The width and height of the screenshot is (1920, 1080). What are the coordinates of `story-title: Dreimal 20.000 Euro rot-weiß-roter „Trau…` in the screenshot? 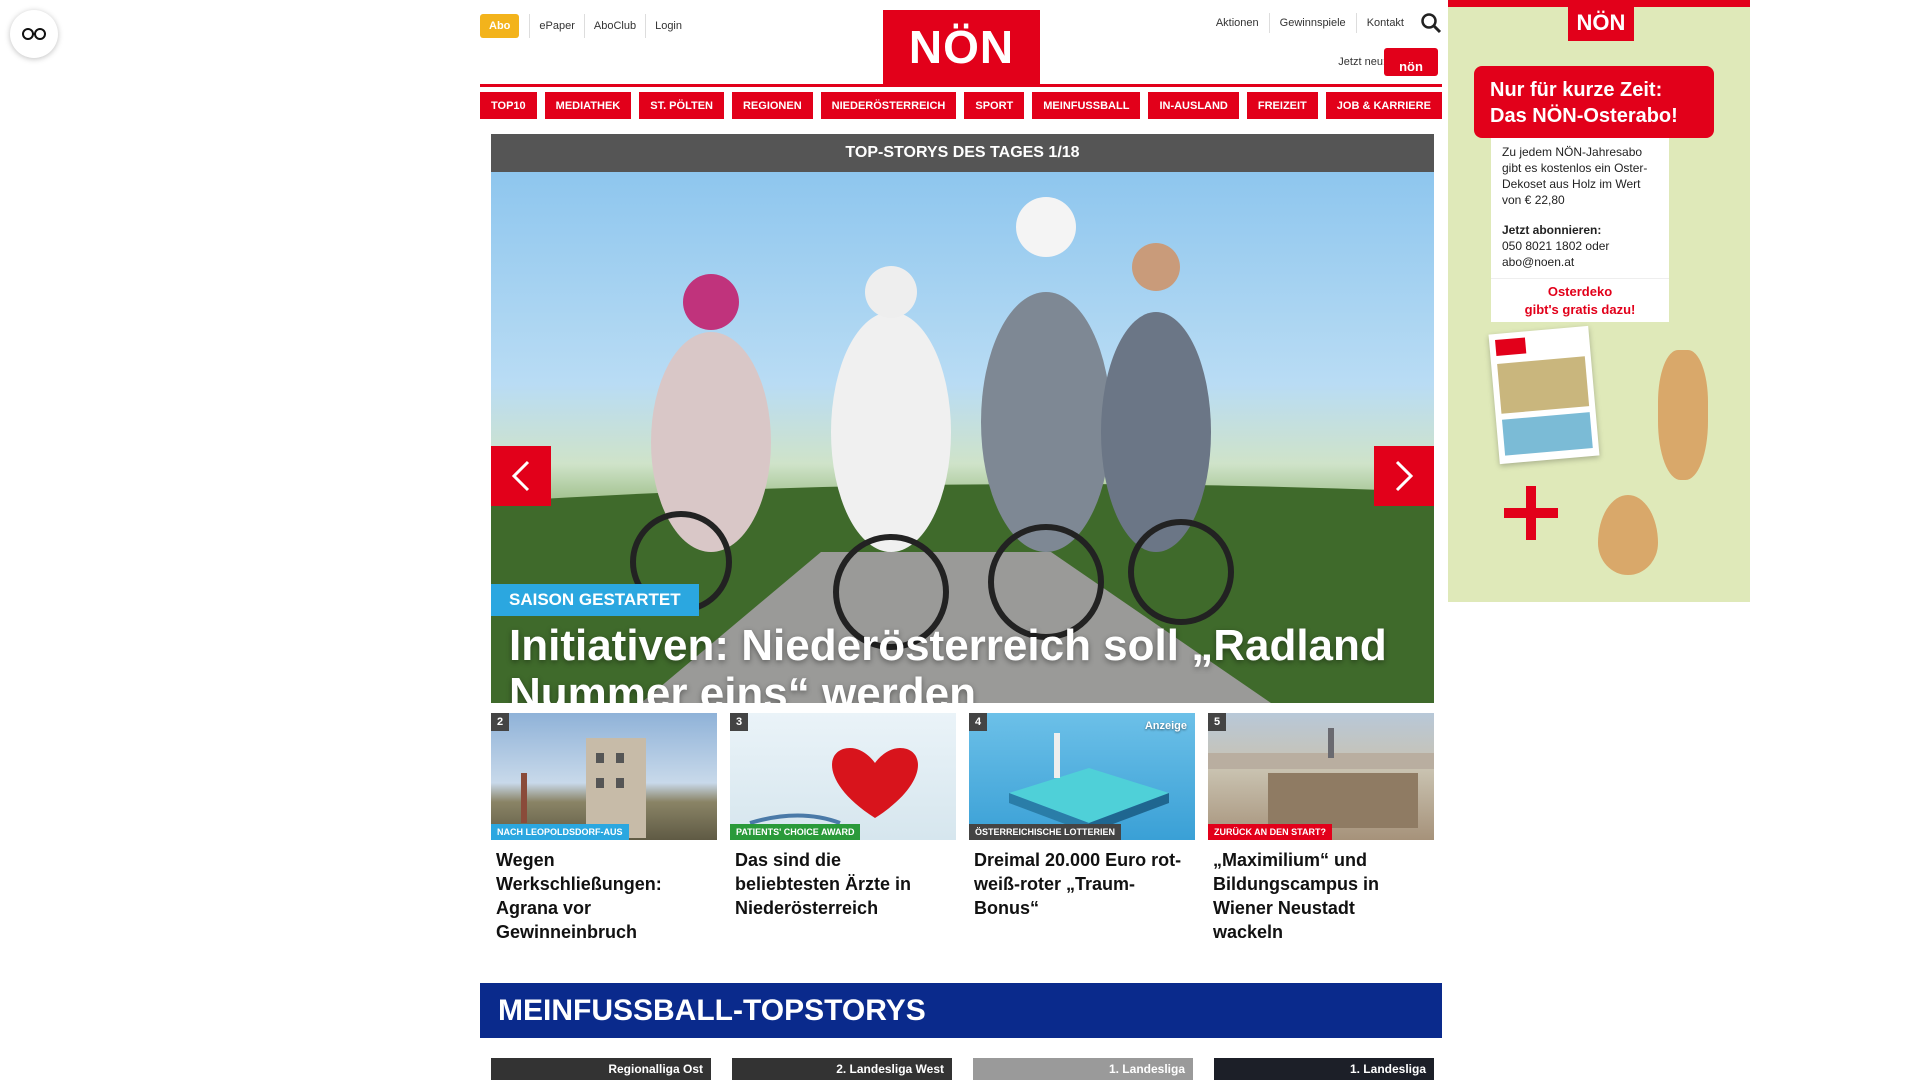 It's located at (1082, 880).